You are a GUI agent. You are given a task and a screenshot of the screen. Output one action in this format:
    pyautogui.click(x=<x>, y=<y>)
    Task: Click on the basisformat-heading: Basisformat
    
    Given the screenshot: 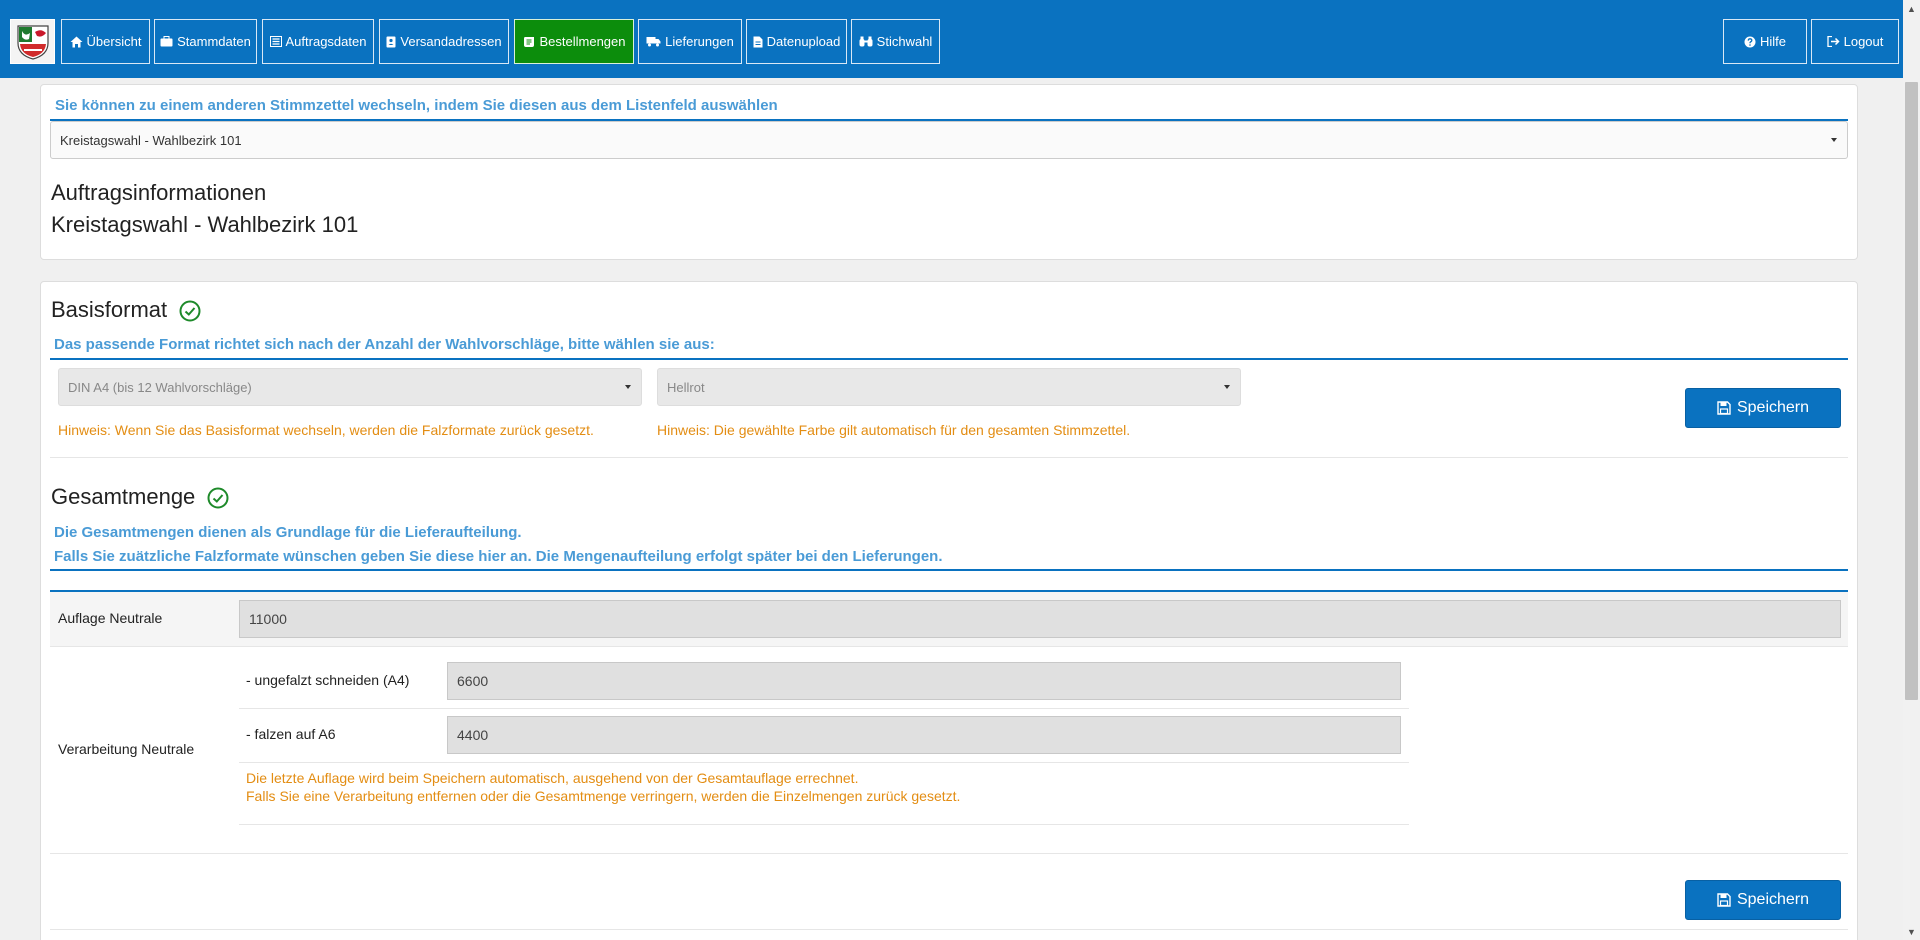 What is the action you would take?
    pyautogui.click(x=126, y=310)
    